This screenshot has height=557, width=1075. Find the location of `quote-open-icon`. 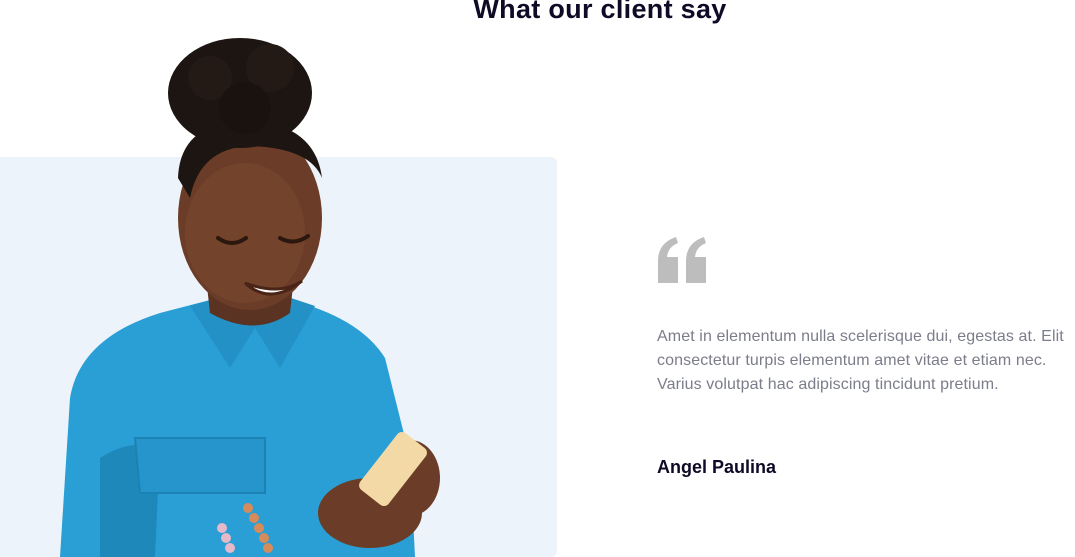

quote-open-icon is located at coordinates (682, 260).